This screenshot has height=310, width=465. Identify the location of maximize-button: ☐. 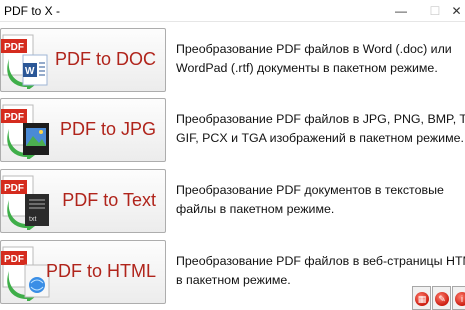
(435, 11).